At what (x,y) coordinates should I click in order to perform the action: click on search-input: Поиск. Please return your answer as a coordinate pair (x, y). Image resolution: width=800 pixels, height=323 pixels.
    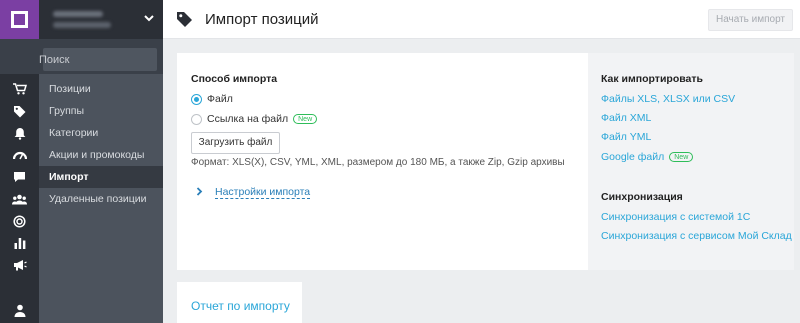
    Looking at the image, I should click on (98, 59).